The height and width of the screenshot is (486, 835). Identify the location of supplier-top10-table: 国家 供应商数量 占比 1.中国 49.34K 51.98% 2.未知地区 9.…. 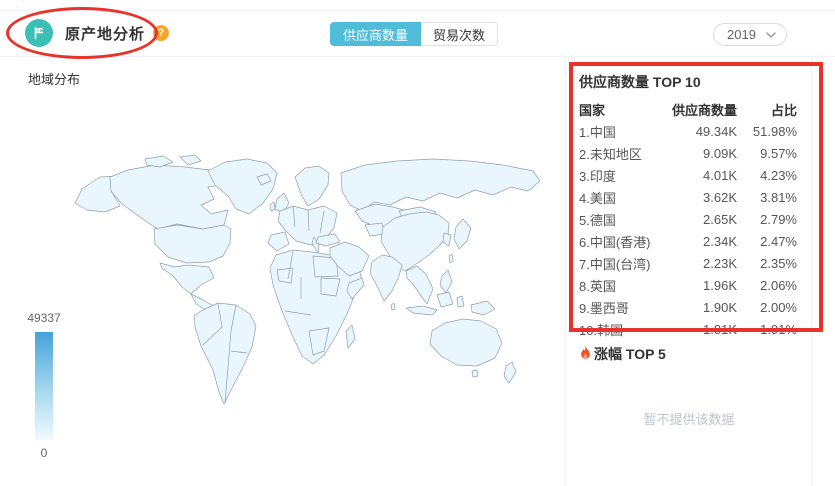
(688, 219).